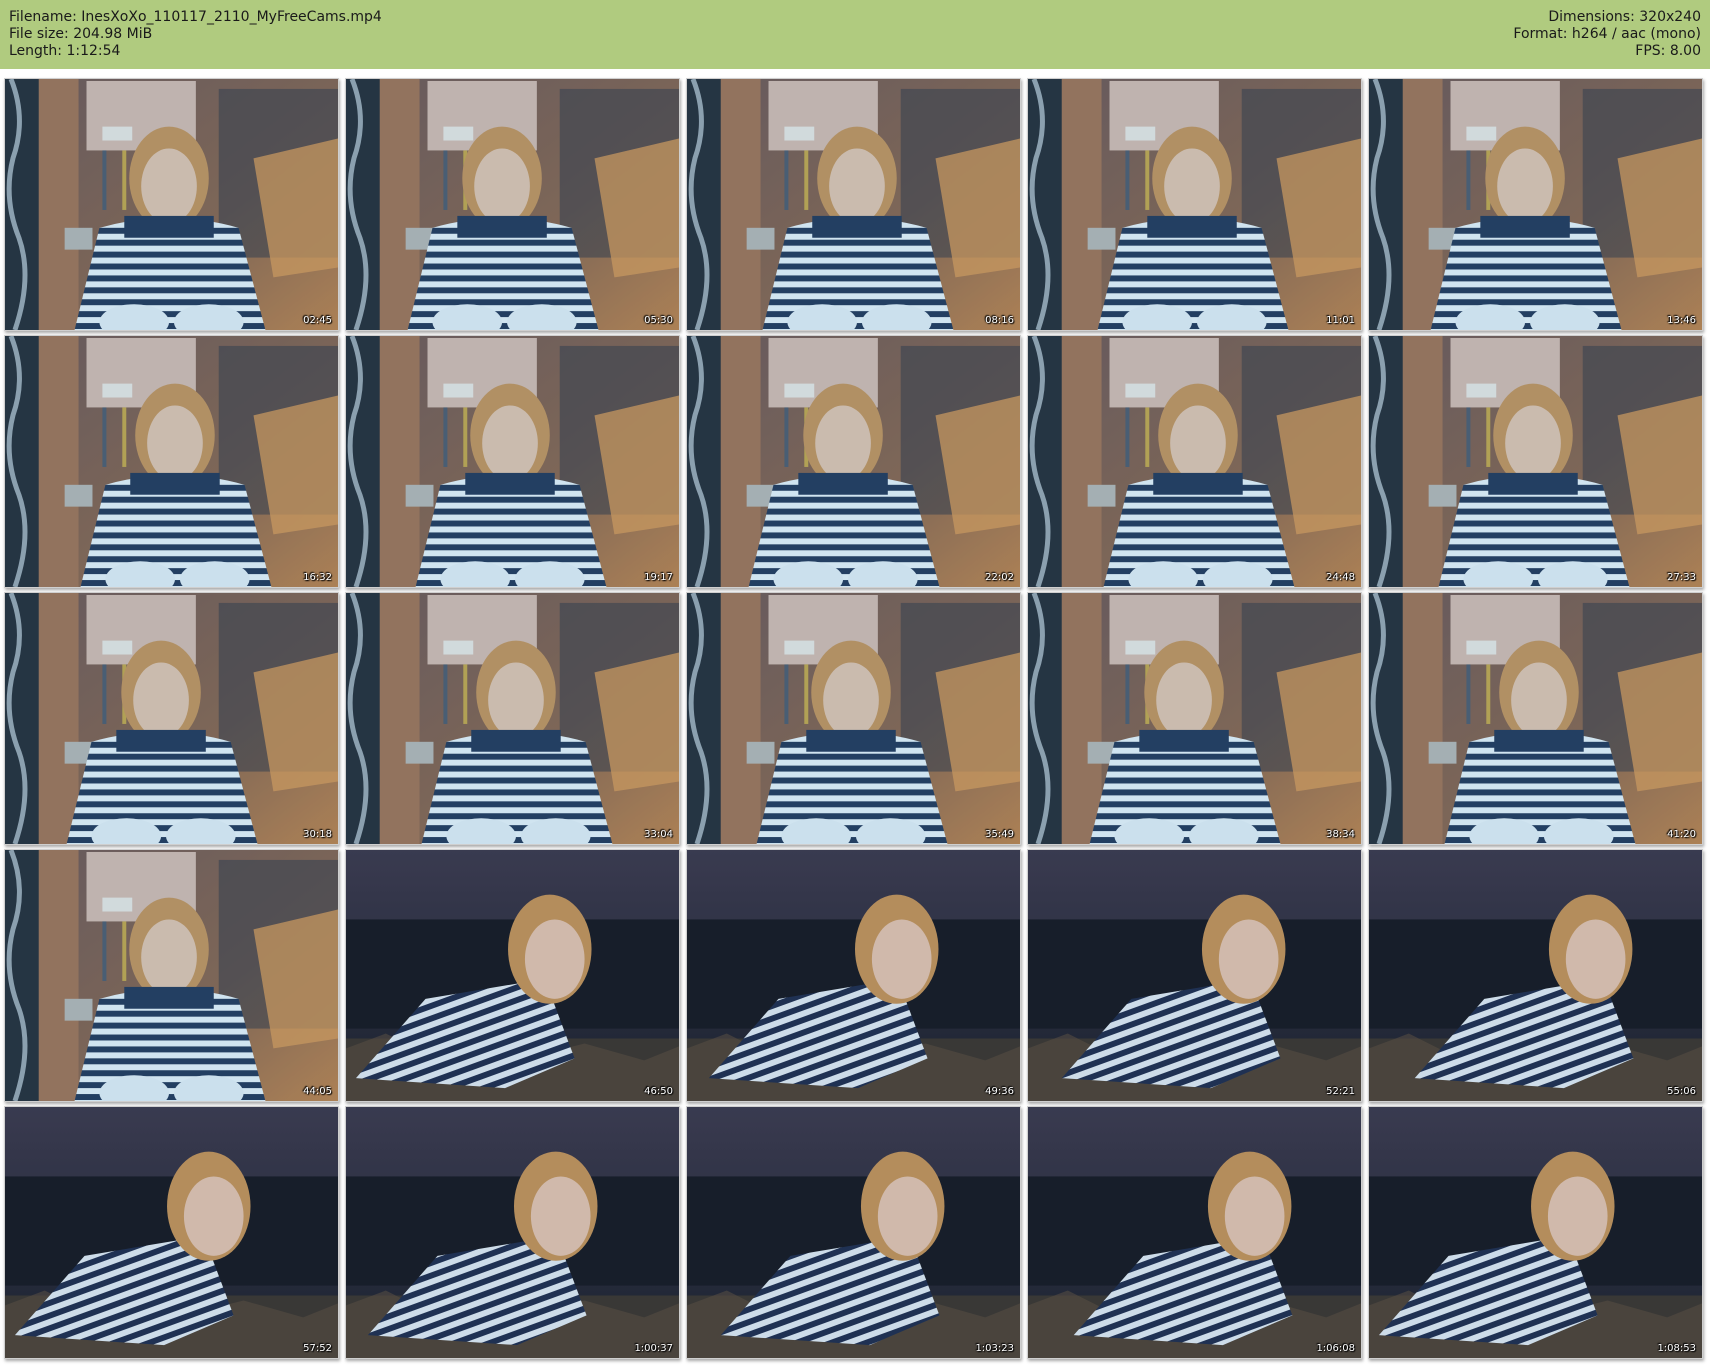 Image resolution: width=1710 pixels, height=1370 pixels. What do you see at coordinates (994, 1348) in the screenshot?
I see `thumbnail-timestamp: 1:03:23` at bounding box center [994, 1348].